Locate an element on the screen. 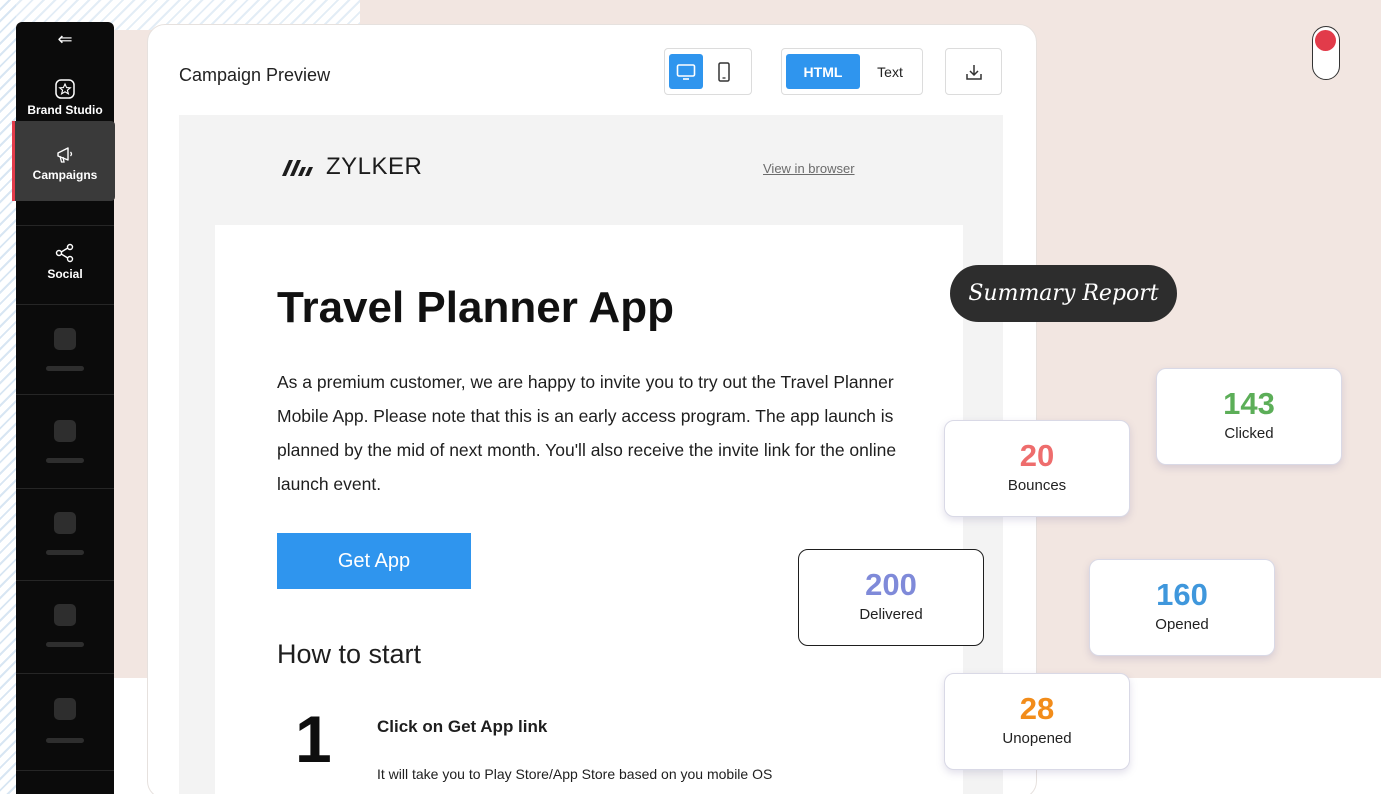 The image size is (1381, 794). brand-header: ZYLKER is located at coordinates (351, 167).